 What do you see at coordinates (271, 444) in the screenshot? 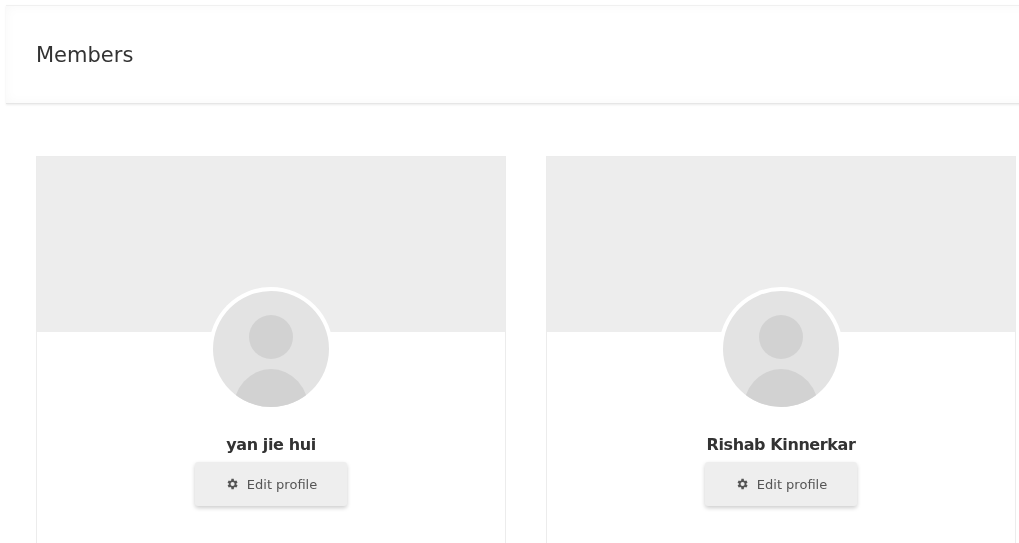
I see `member-name: yan jie hui` at bounding box center [271, 444].